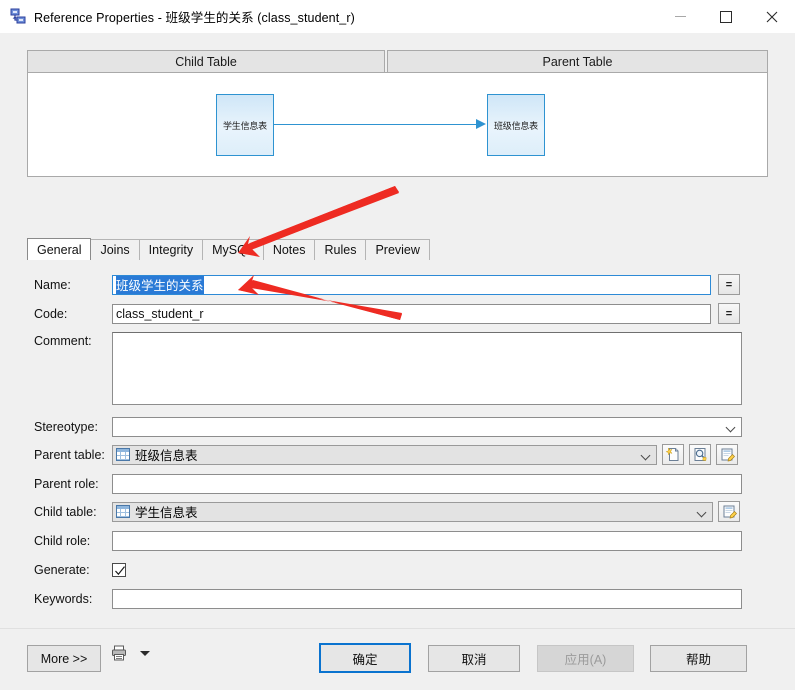 This screenshot has height=690, width=795. Describe the element at coordinates (245, 125) in the screenshot. I see `diagram-child-table: 学生信息表` at that location.